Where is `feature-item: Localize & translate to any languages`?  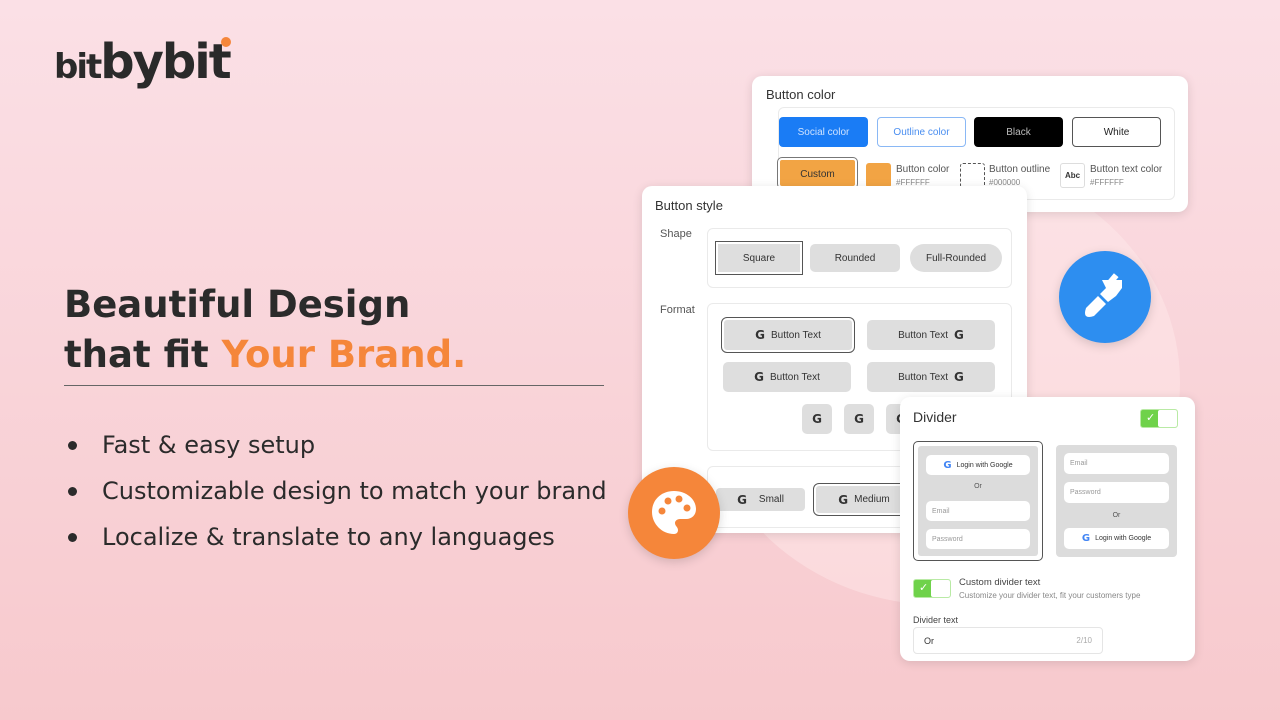 feature-item: Localize & translate to any languages is located at coordinates (311, 537).